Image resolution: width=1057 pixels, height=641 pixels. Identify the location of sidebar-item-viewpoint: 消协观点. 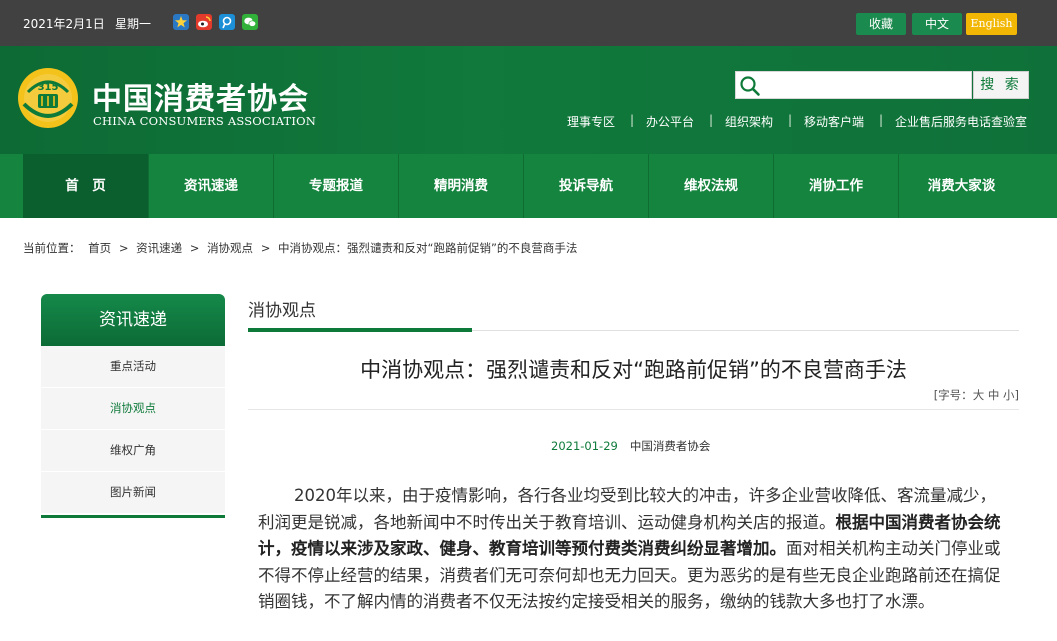
(133, 409).